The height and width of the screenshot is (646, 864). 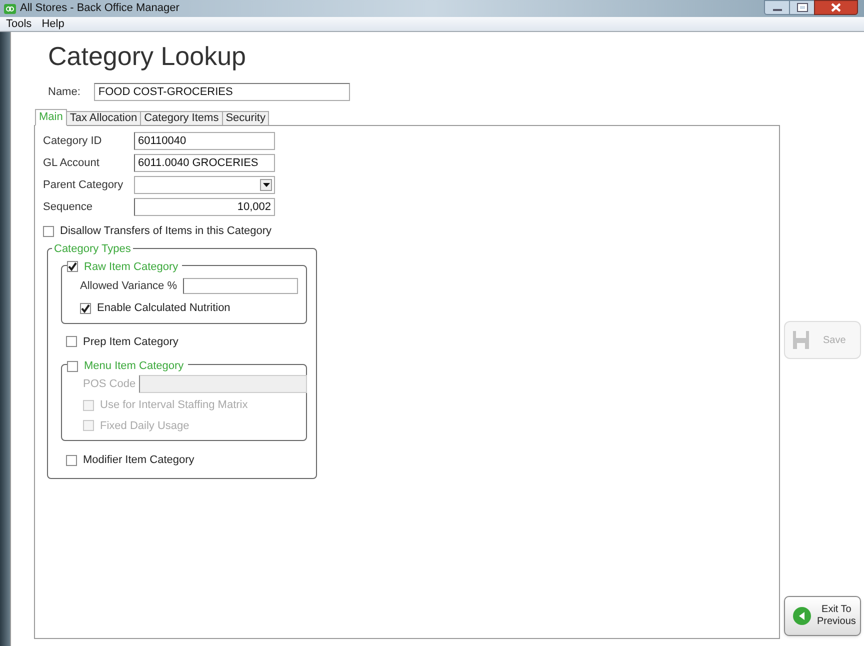 I want to click on field-label: Sequence, so click(x=68, y=207).